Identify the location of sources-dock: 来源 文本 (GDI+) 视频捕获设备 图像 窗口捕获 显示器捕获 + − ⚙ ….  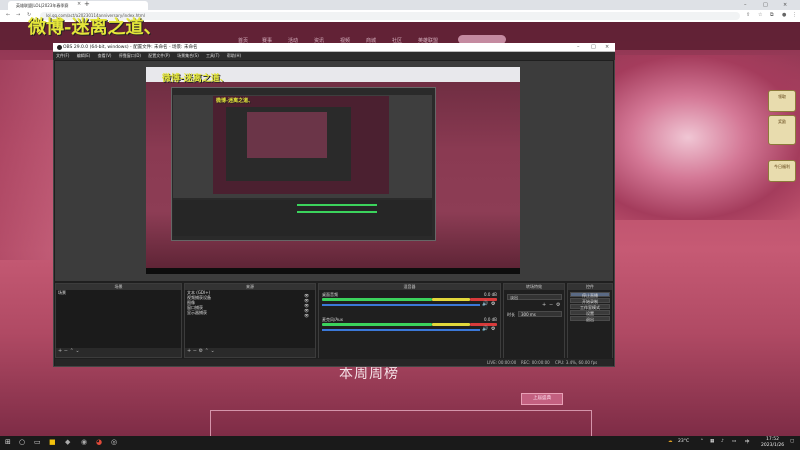
(250, 320).